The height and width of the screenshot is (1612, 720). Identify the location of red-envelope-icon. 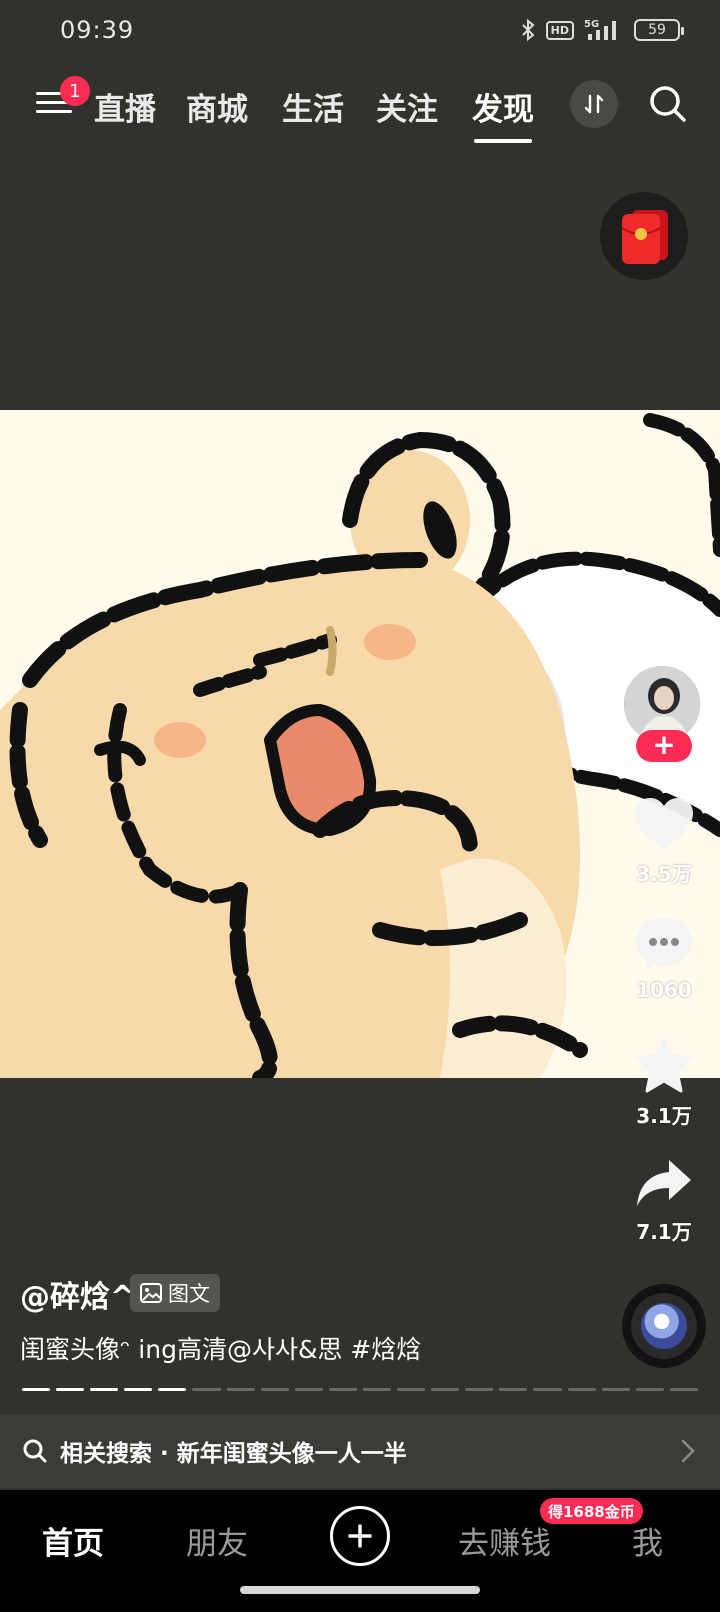
(644, 237).